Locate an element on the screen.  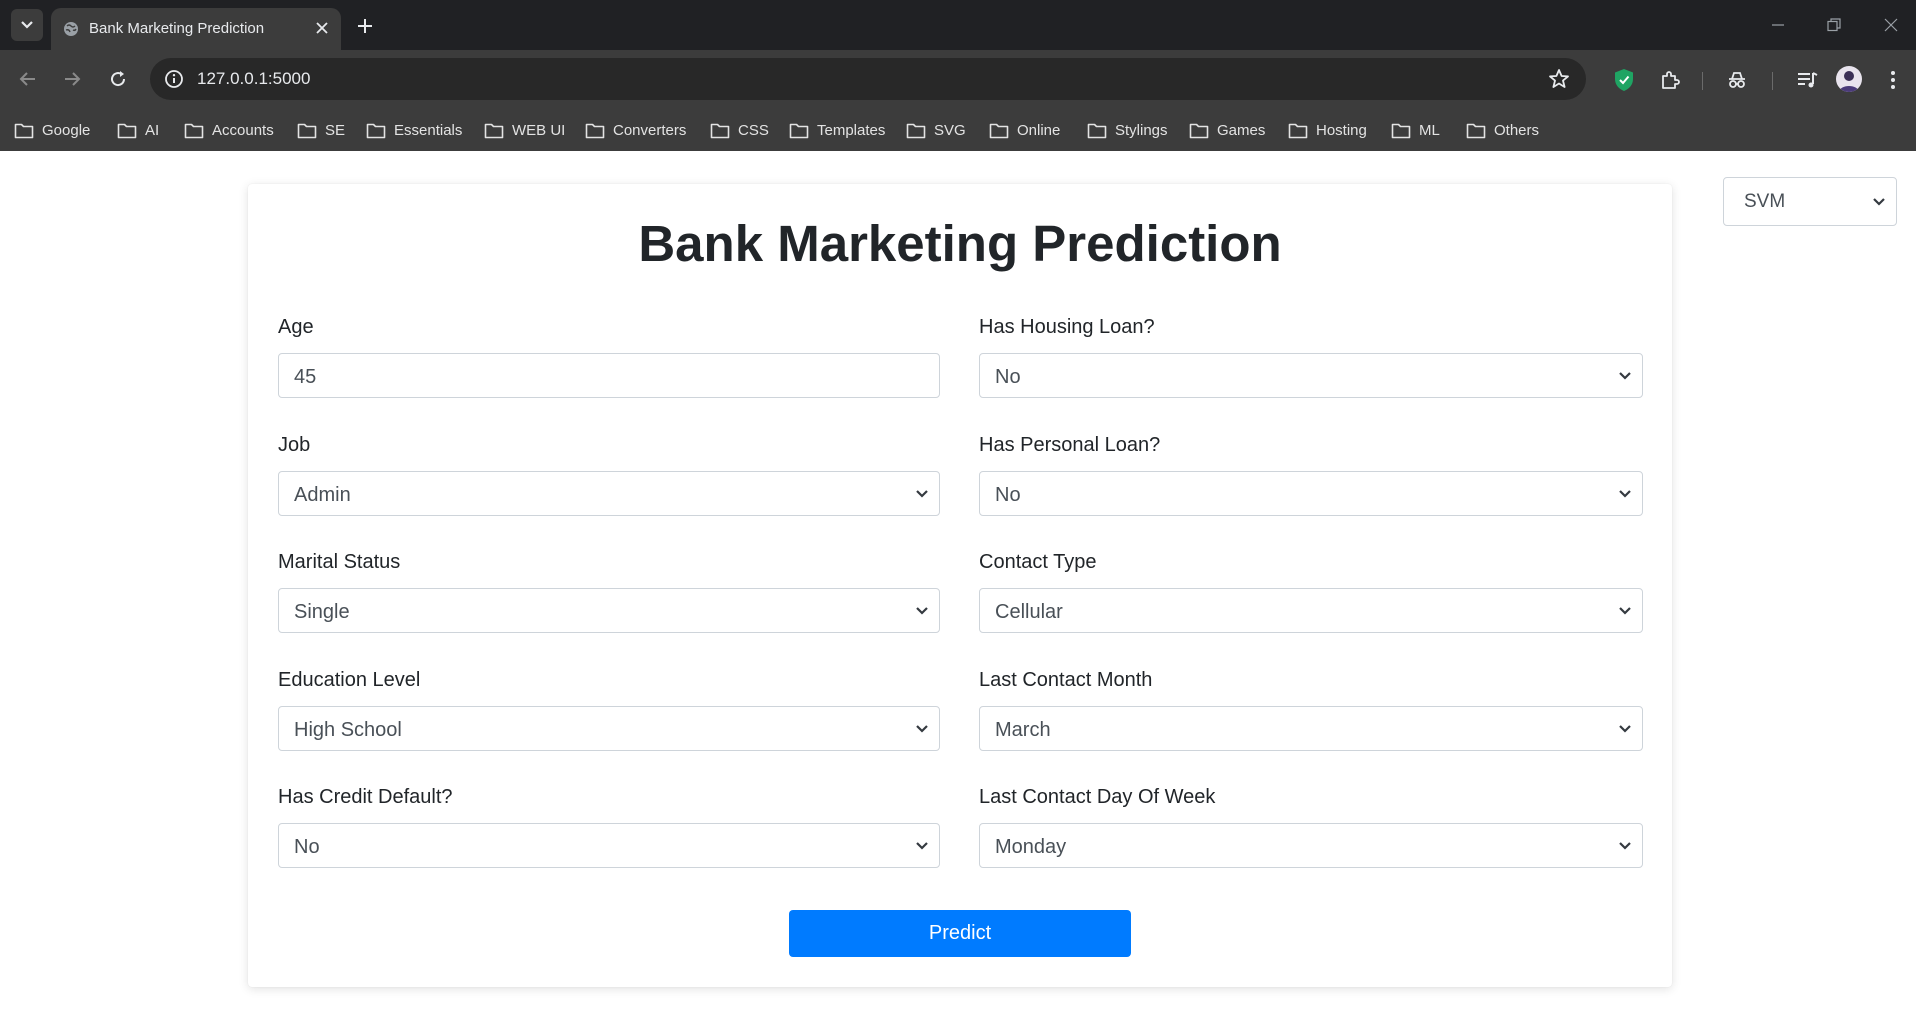
contact-type-select: Cellular is located at coordinates (1311, 610).